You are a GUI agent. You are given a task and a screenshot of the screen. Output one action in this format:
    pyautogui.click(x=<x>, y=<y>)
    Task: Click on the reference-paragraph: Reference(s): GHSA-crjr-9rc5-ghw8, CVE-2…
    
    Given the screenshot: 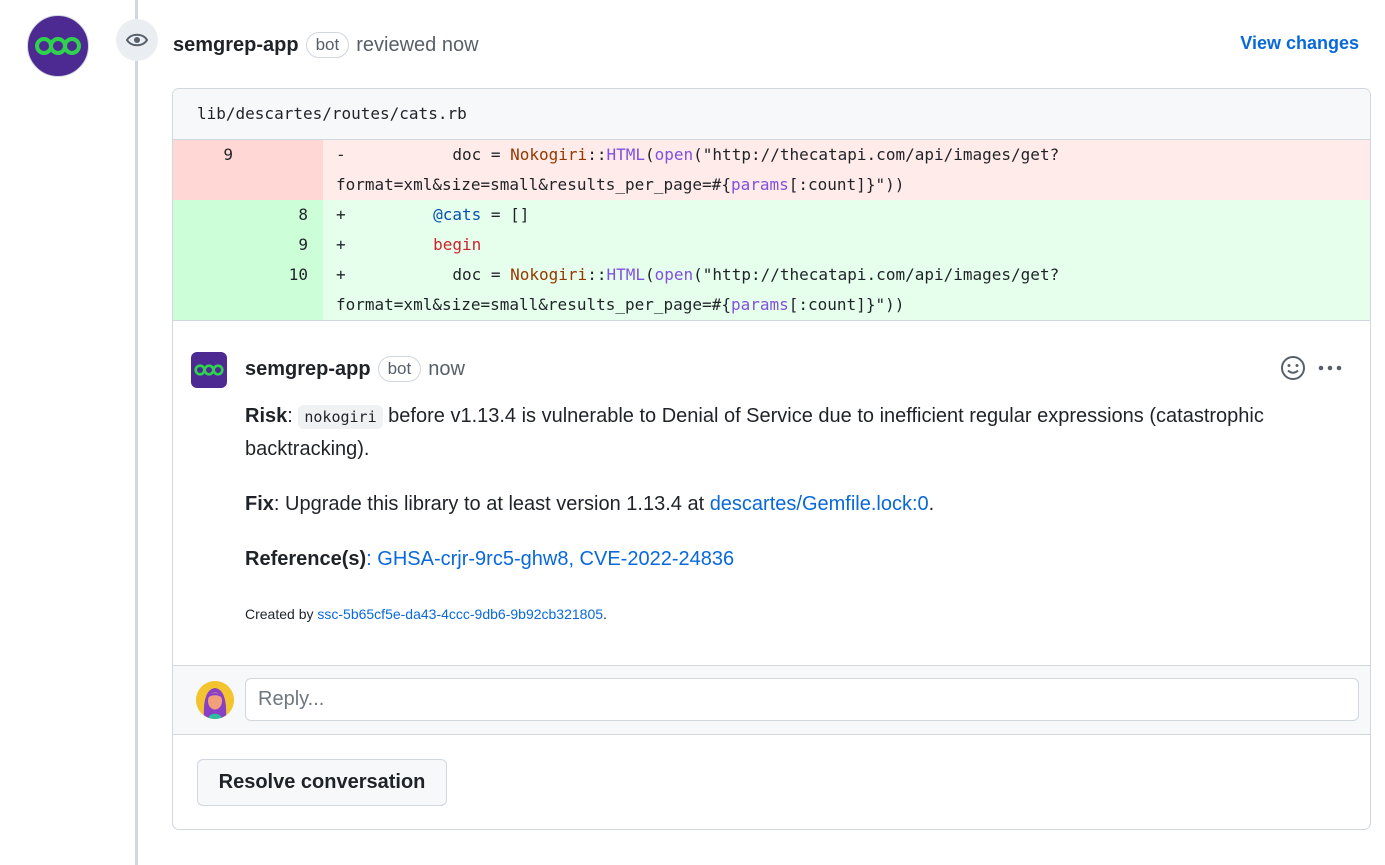 What is the action you would take?
    pyautogui.click(x=490, y=559)
    